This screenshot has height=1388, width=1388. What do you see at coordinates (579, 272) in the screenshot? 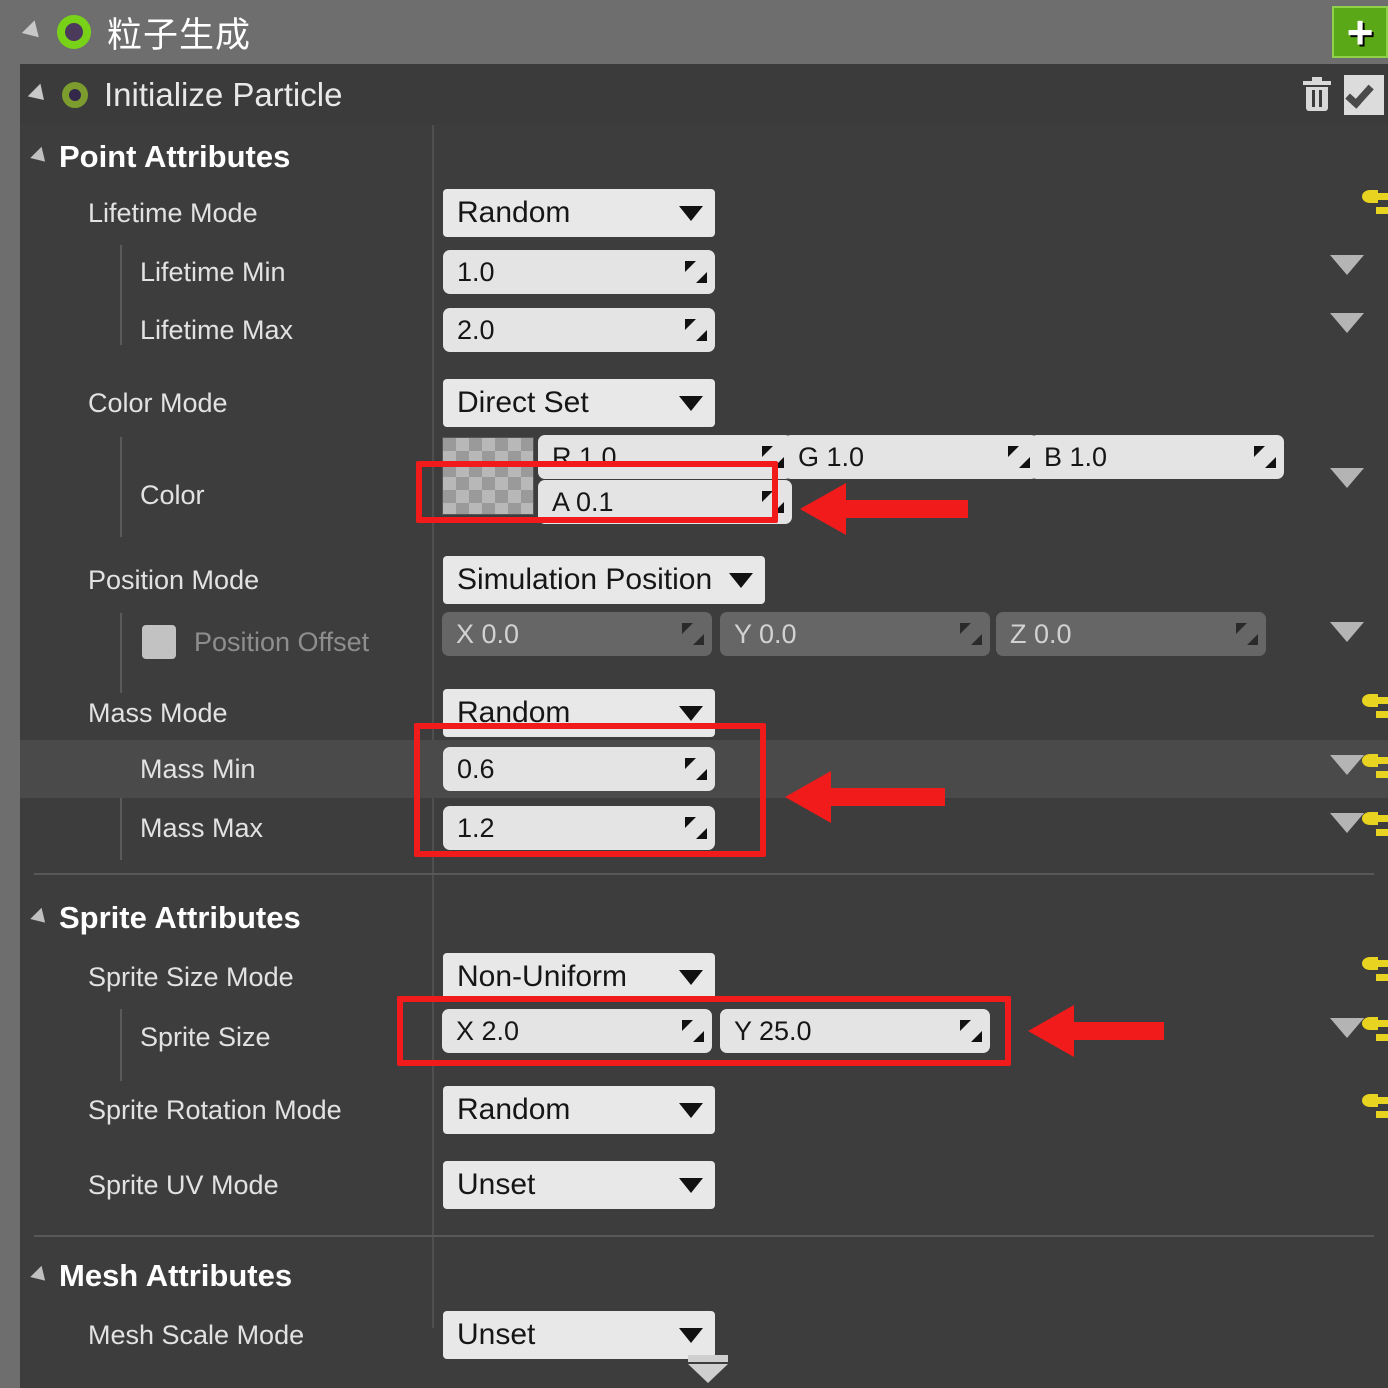
I see `input-lifetime-min: 1.0` at bounding box center [579, 272].